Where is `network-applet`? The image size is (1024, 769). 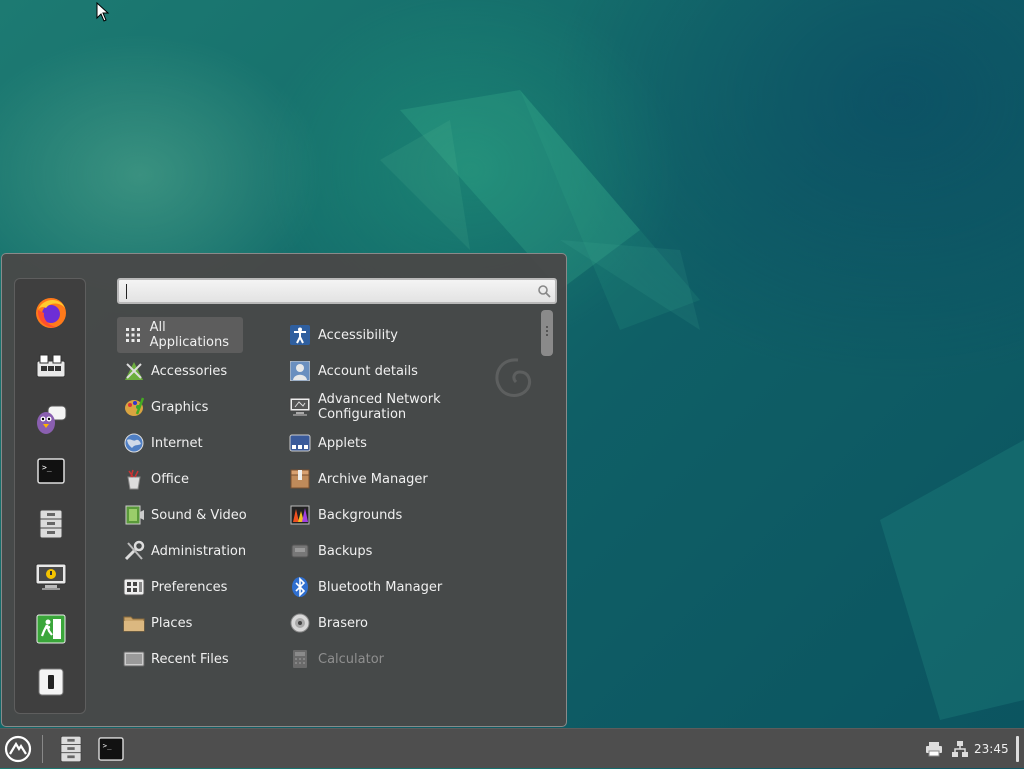
network-applet is located at coordinates (960, 749).